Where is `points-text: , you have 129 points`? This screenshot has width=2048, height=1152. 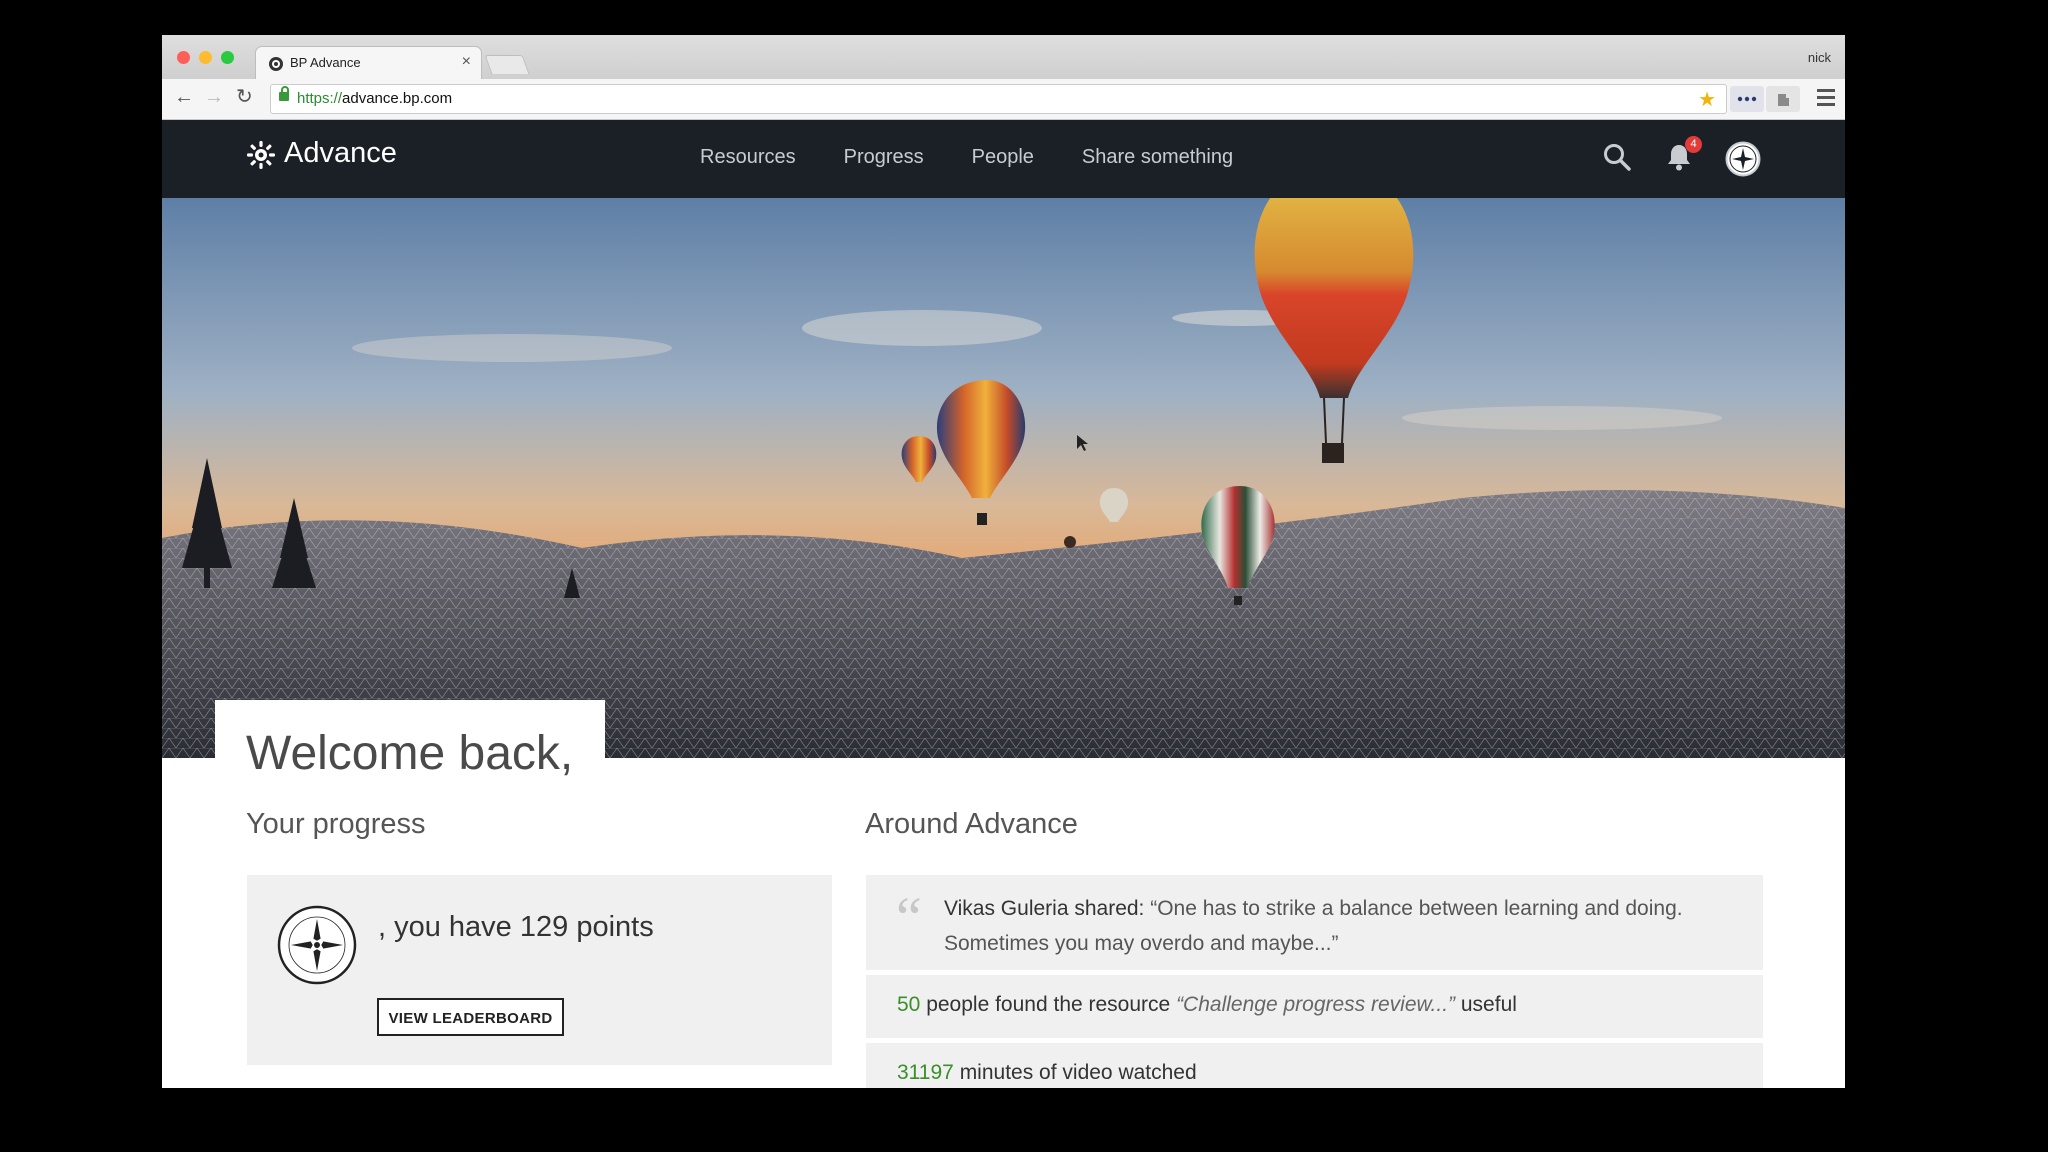
points-text: , you have 129 points is located at coordinates (516, 927).